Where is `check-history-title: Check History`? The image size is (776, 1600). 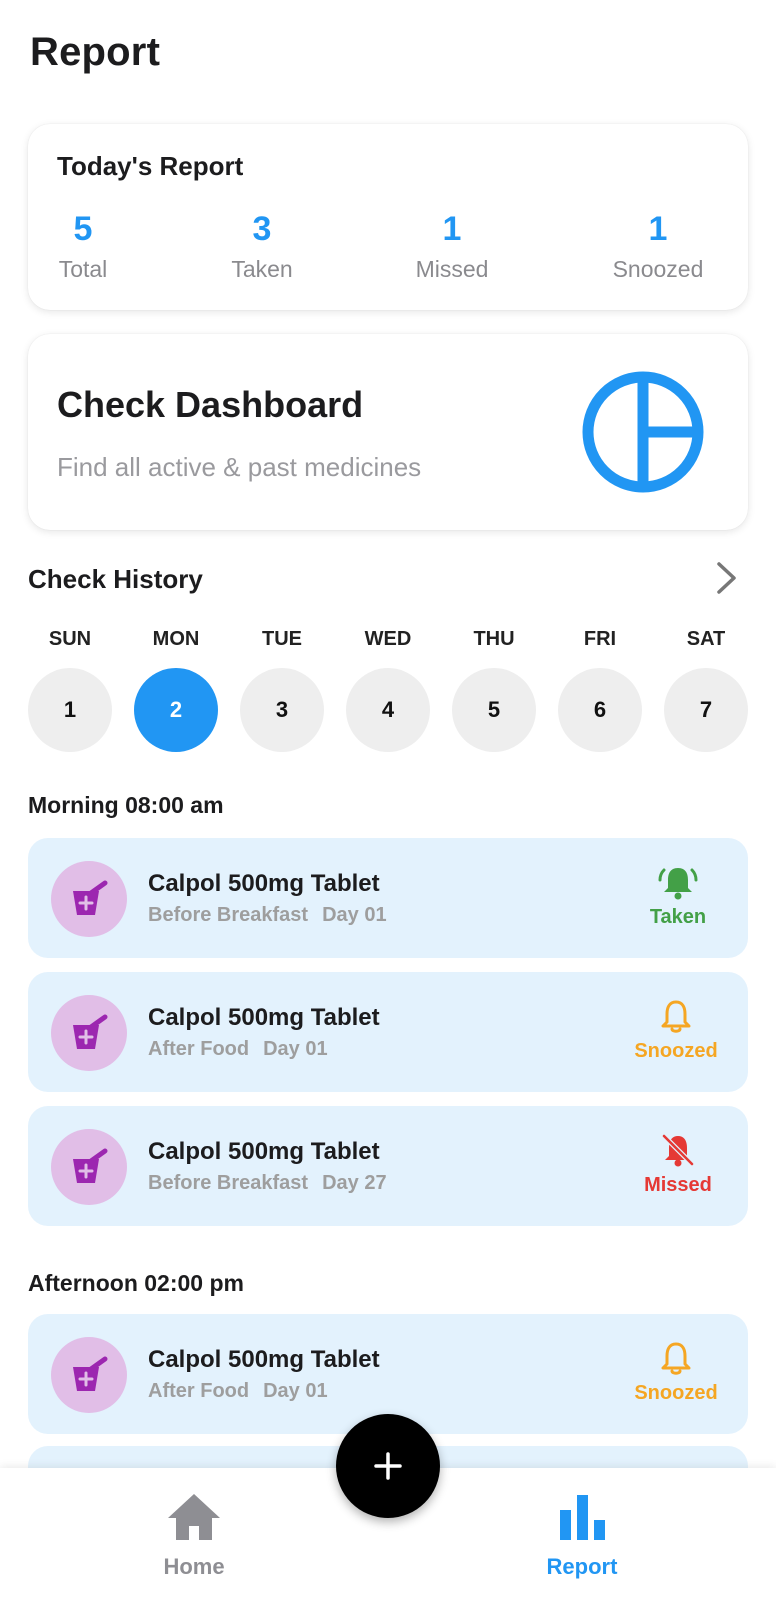
check-history-title: Check History is located at coordinates (115, 579).